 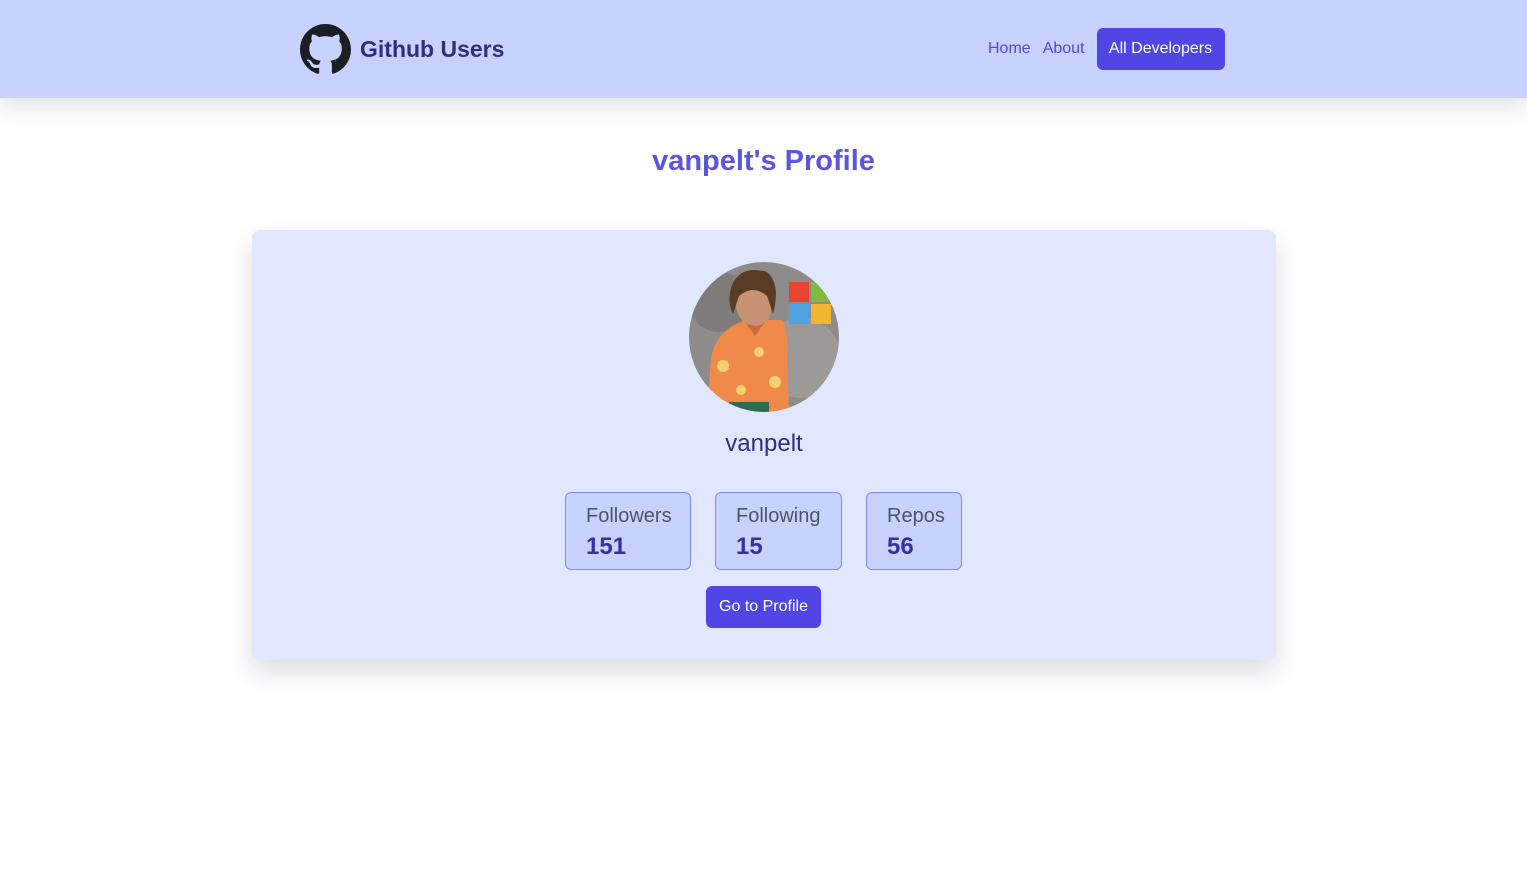 What do you see at coordinates (749, 546) in the screenshot?
I see `following-value: 15` at bounding box center [749, 546].